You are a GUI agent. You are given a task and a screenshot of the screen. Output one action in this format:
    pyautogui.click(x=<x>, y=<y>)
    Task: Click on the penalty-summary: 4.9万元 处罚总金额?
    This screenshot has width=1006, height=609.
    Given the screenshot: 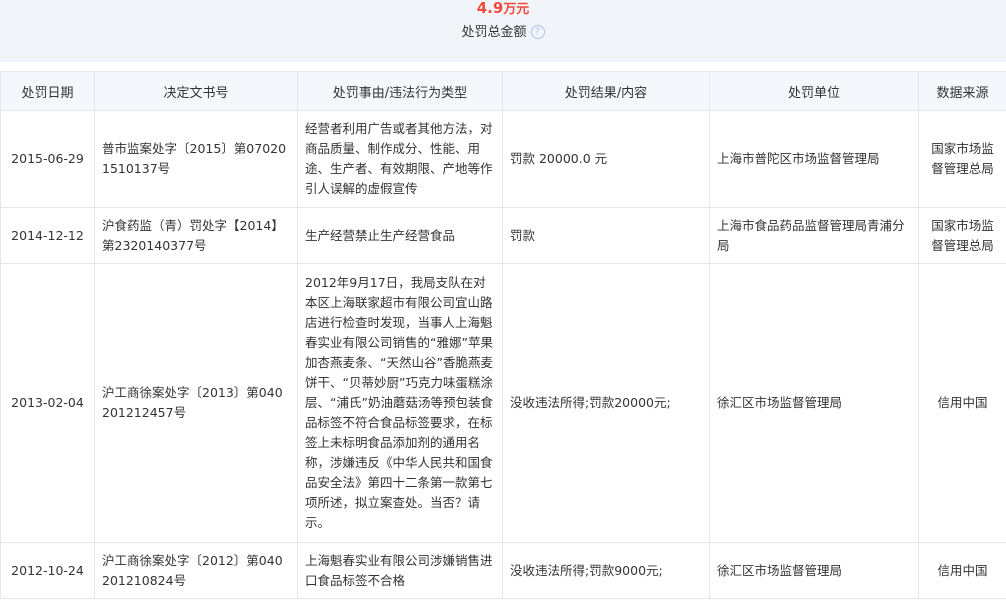 What is the action you would take?
    pyautogui.click(x=503, y=31)
    